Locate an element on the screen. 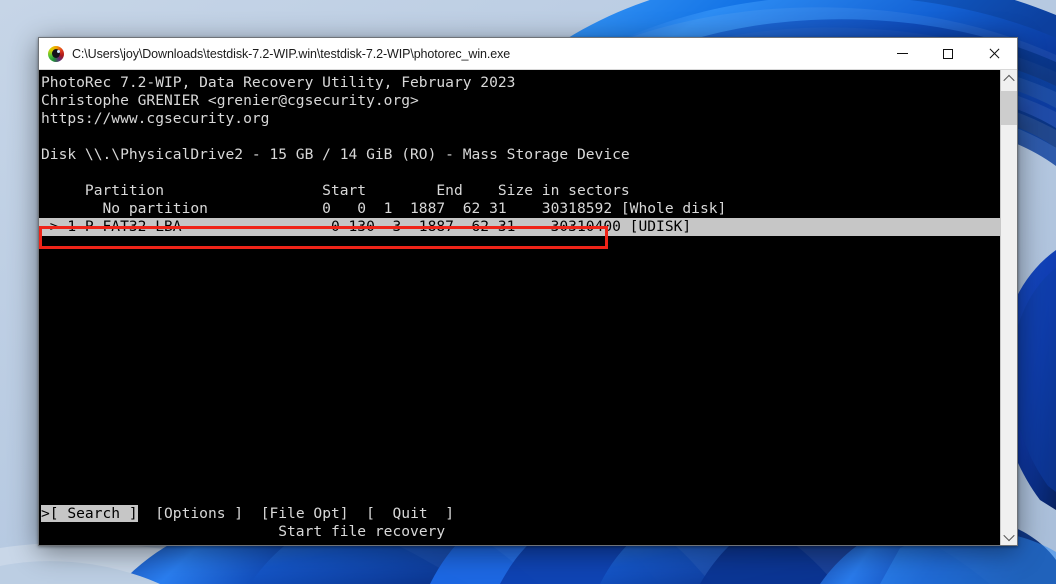 The image size is (1056, 584). menu-hint-indent is located at coordinates (159, 531).